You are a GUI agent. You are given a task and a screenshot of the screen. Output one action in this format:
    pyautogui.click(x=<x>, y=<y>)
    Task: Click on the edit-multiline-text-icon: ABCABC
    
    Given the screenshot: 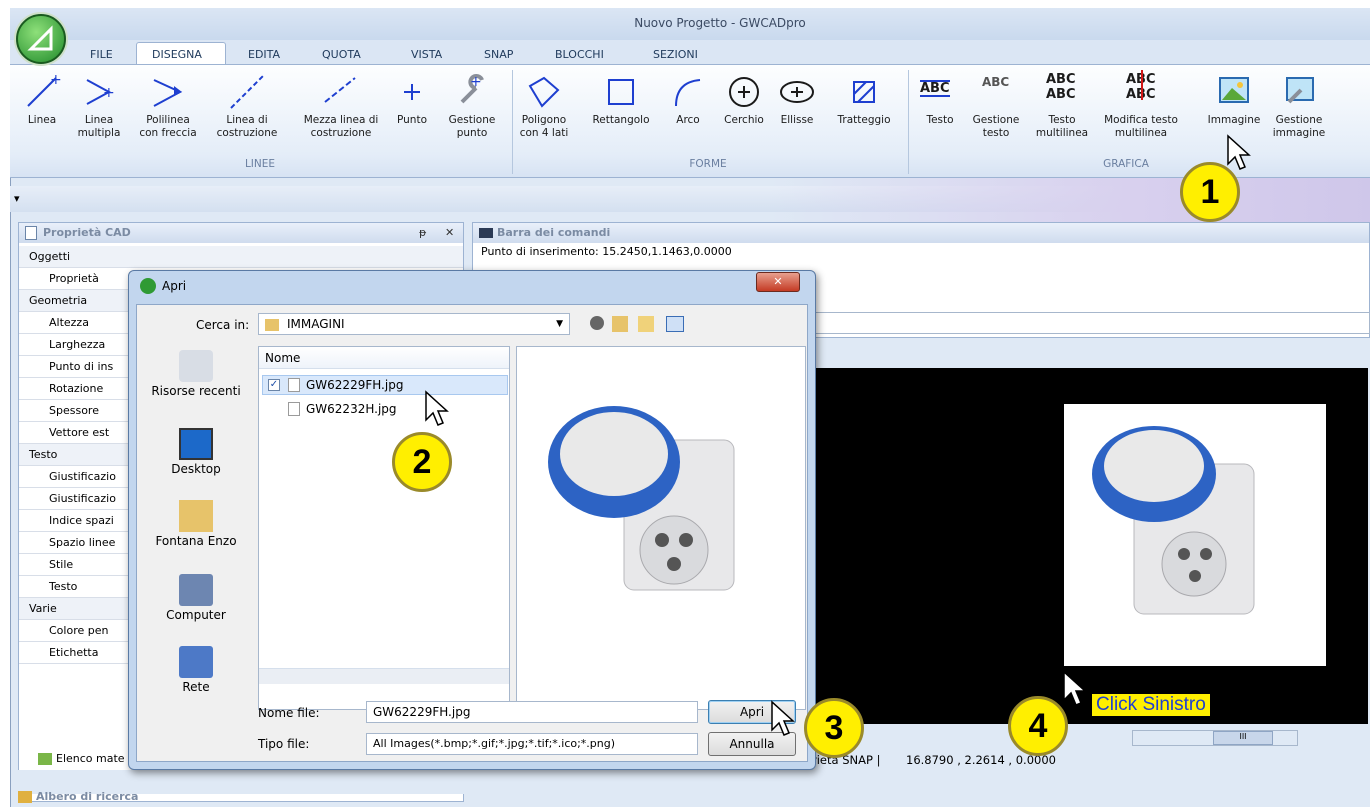 What is the action you would take?
    pyautogui.click(x=1141, y=92)
    